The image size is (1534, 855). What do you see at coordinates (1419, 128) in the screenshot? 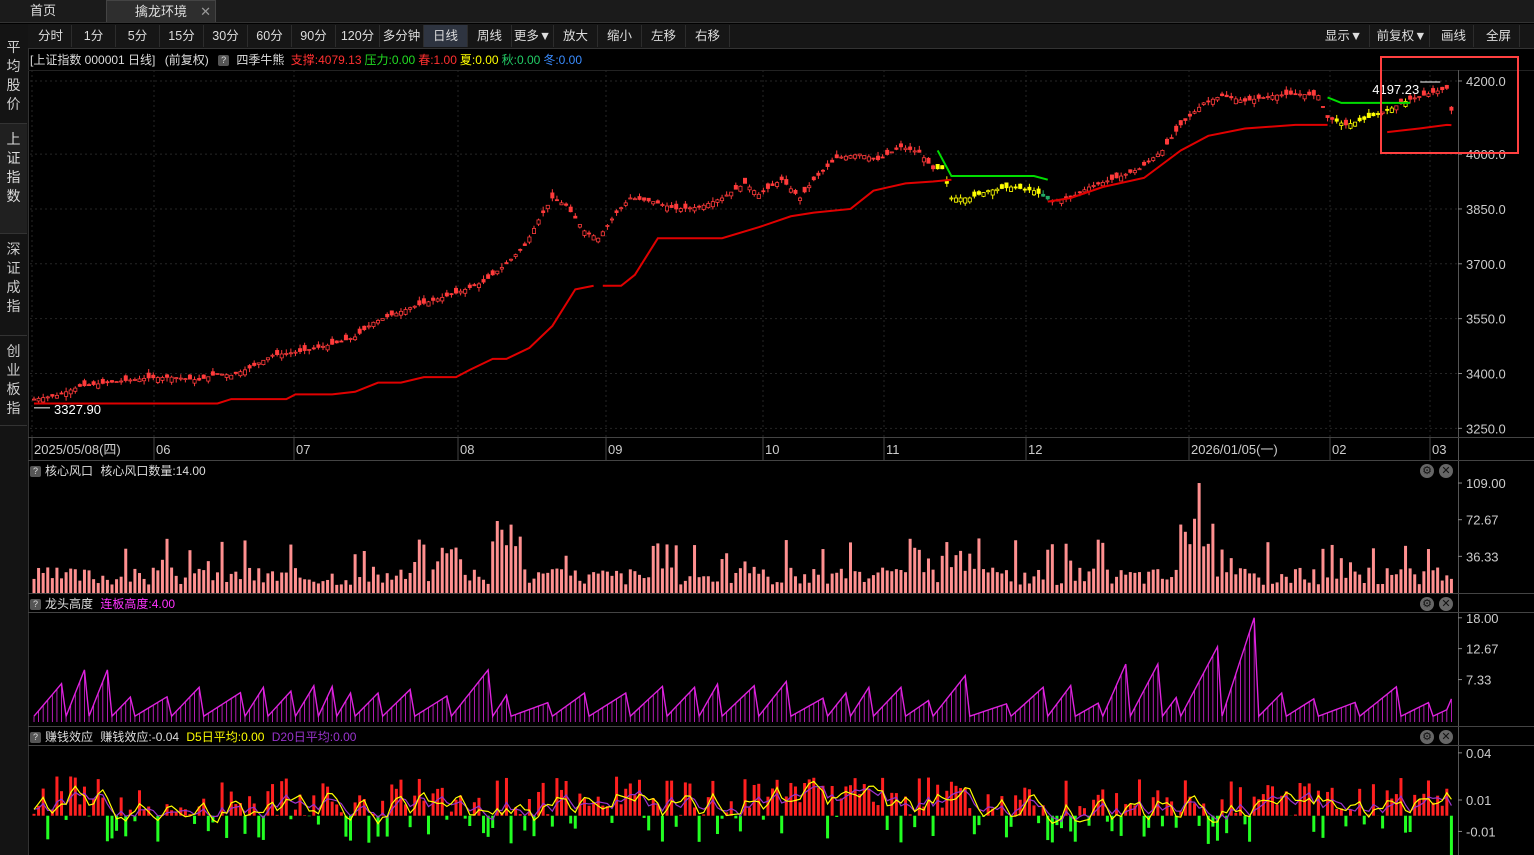
I see `support-line` at bounding box center [1419, 128].